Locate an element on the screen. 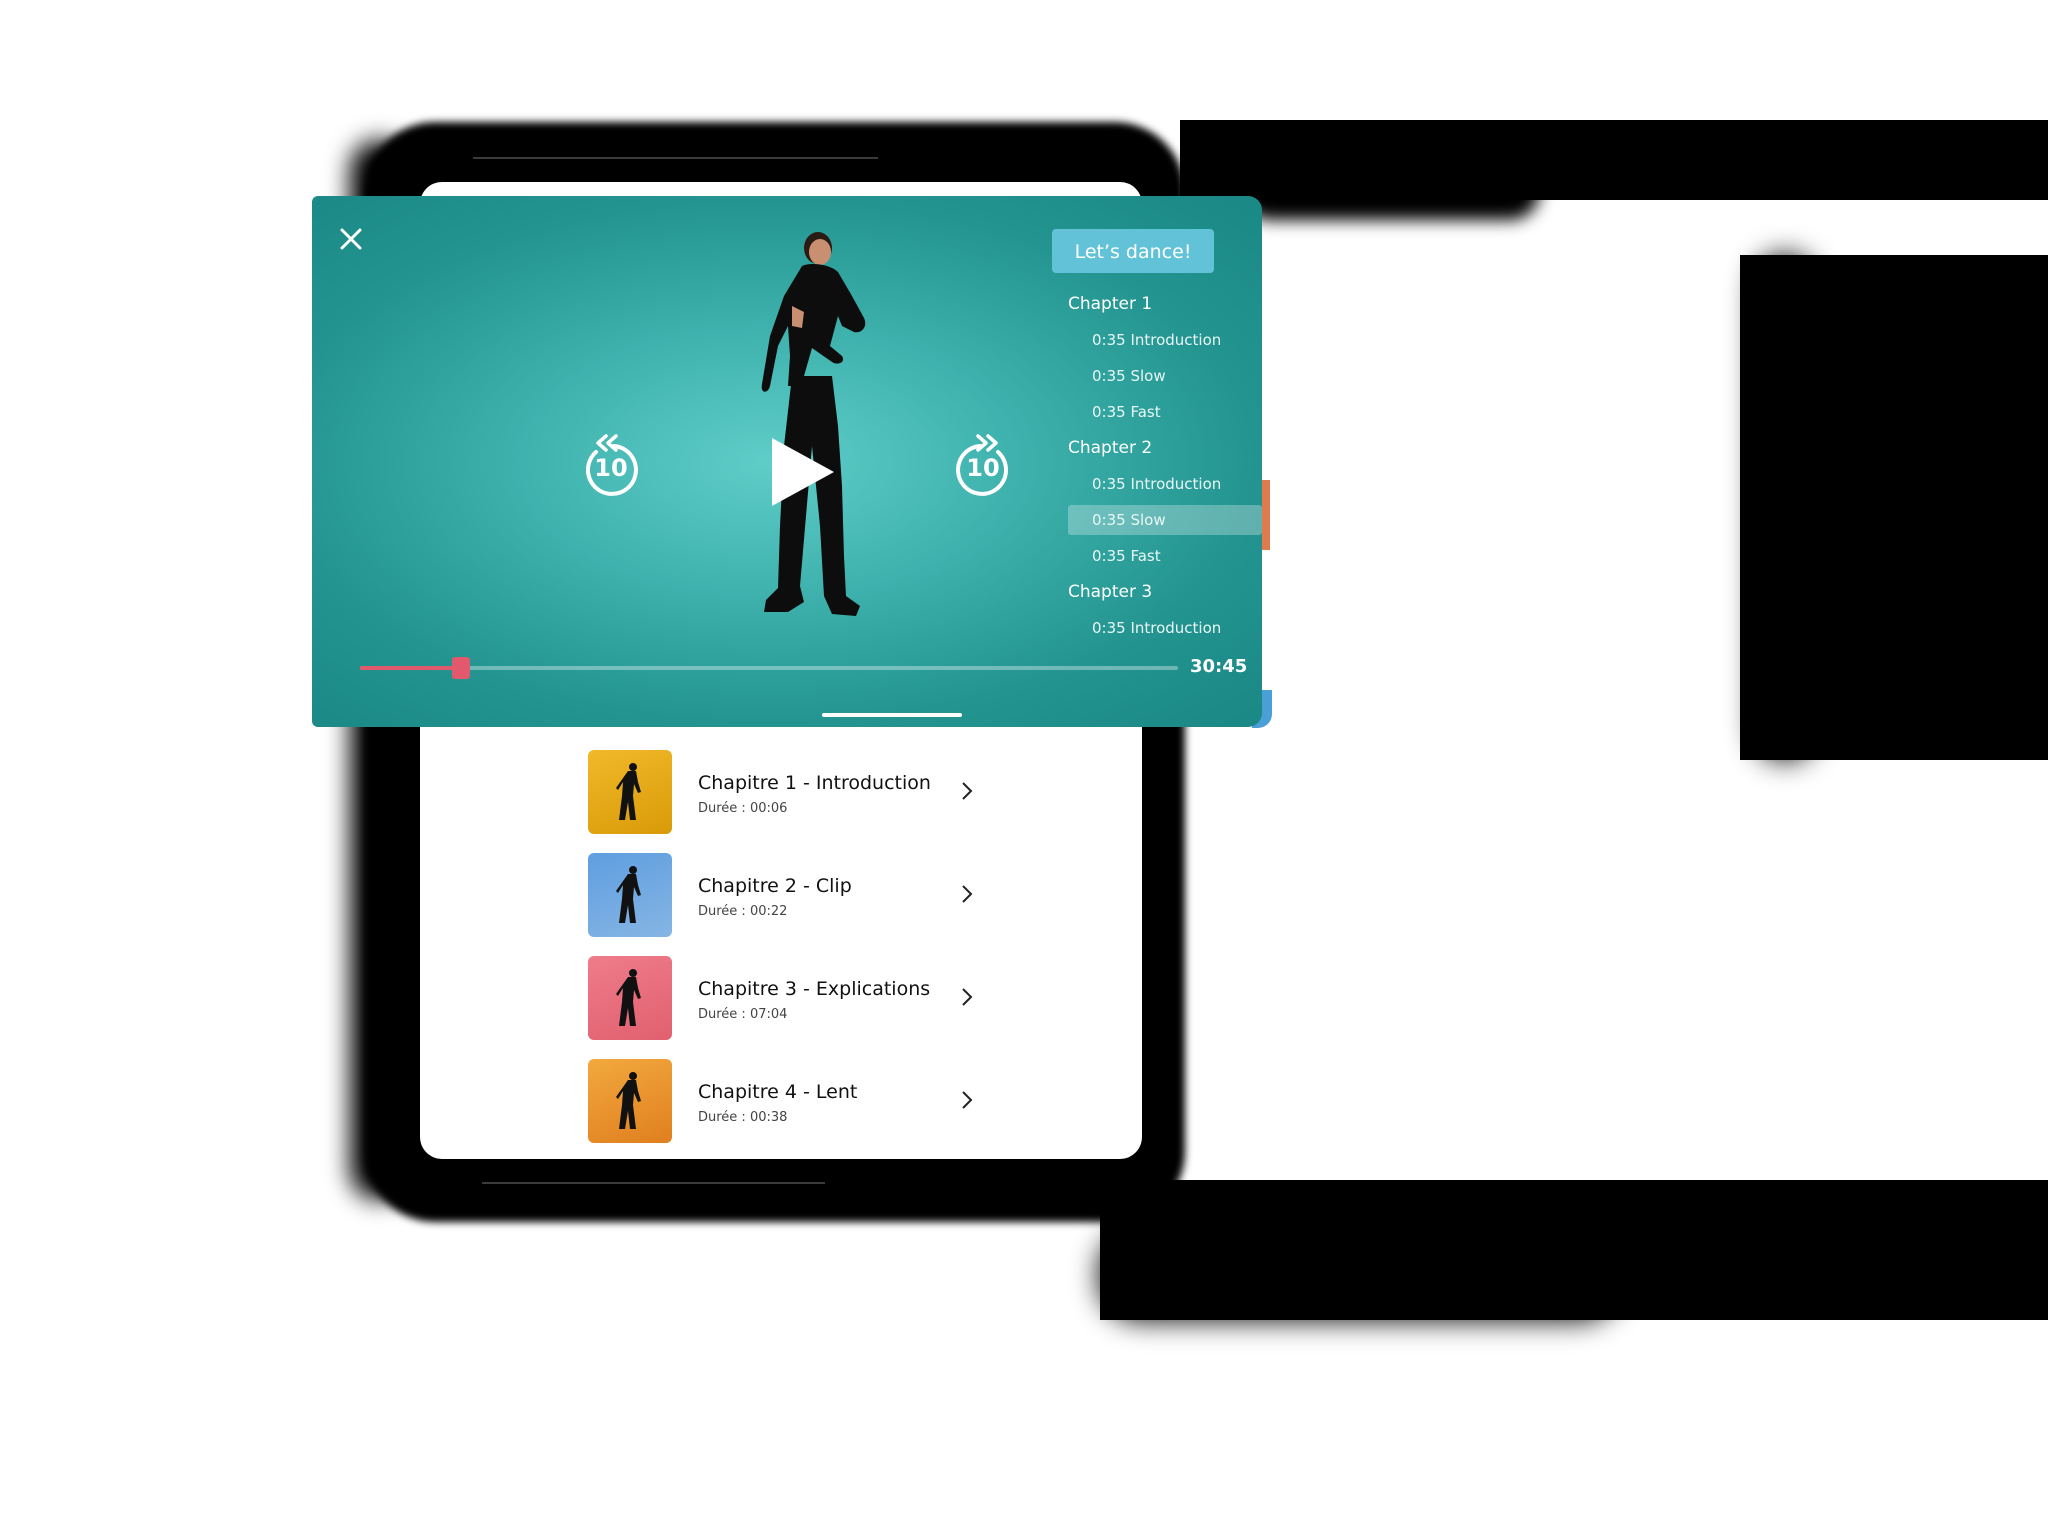 The width and height of the screenshot is (2048, 1528). play-button is located at coordinates (802, 472).